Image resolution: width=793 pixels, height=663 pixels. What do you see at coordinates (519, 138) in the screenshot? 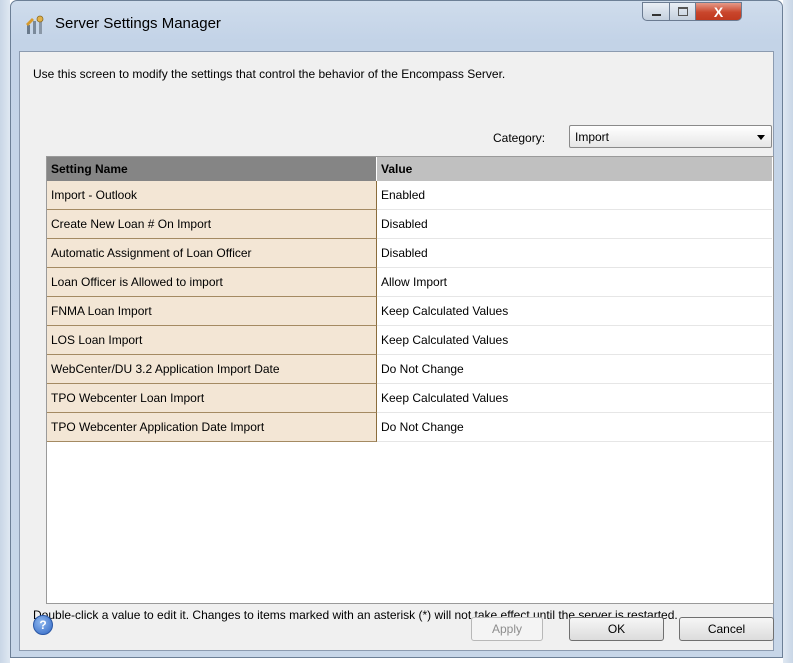
I see `category-label: Category:` at bounding box center [519, 138].